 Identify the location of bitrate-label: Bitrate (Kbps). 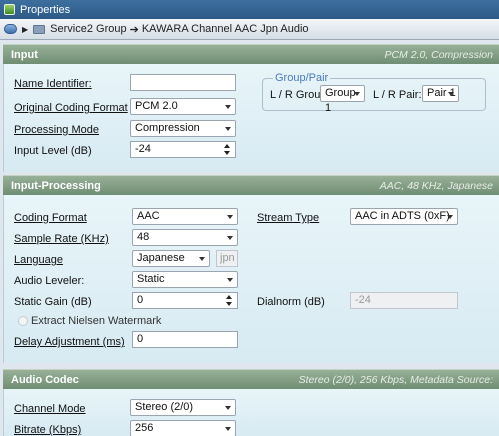
(48, 430).